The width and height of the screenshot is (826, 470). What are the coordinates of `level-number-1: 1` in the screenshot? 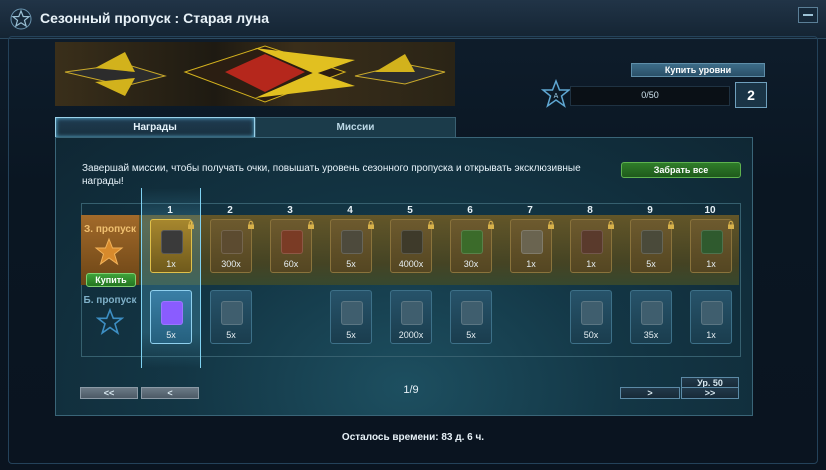 It's located at (170, 210).